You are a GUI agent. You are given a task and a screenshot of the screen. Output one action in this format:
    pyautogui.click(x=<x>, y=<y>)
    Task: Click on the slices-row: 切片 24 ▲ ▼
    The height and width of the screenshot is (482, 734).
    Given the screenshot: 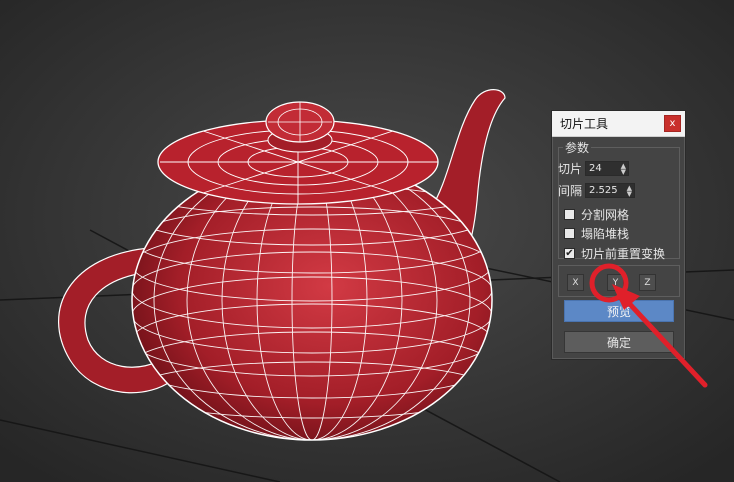 What is the action you would take?
    pyautogui.click(x=594, y=168)
    